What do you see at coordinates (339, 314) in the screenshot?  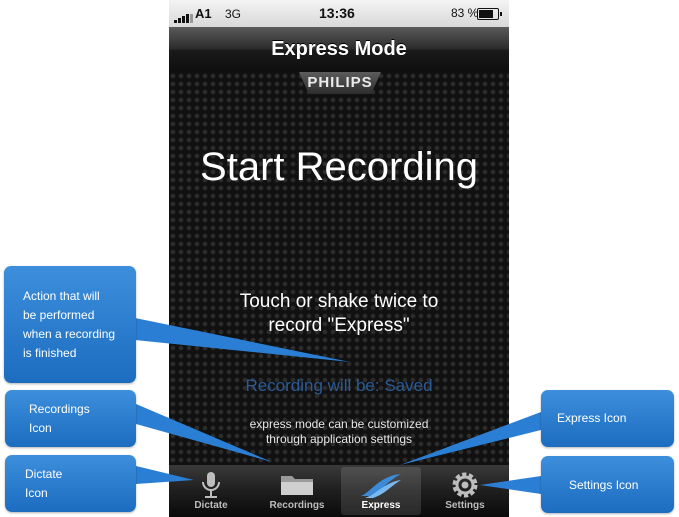 I see `instruction-text: Touch or shake twice to record "Express"` at bounding box center [339, 314].